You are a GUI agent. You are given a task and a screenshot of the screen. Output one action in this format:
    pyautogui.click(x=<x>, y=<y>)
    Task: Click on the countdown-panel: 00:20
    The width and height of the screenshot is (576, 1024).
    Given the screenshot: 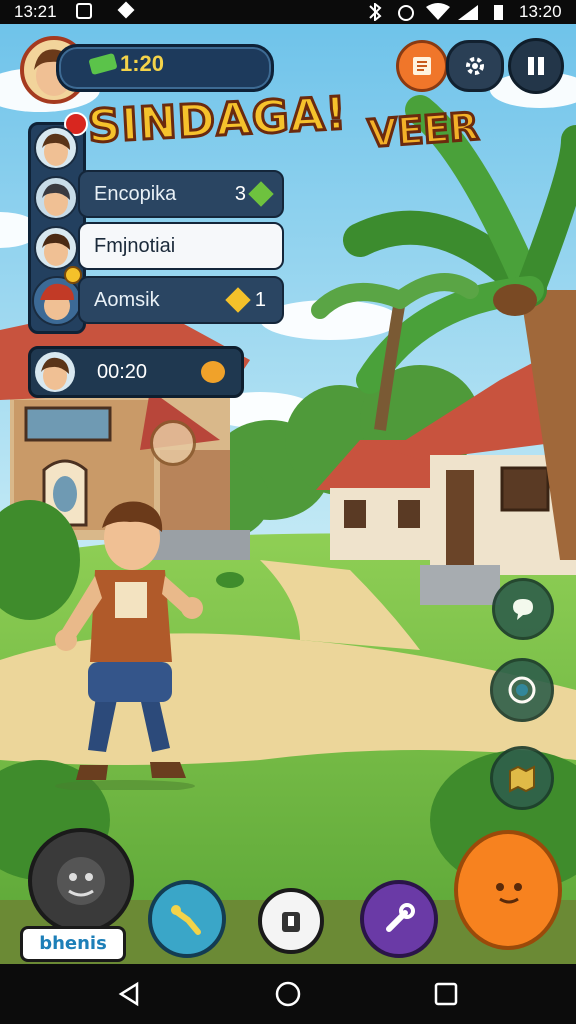 What is the action you would take?
    pyautogui.click(x=136, y=372)
    